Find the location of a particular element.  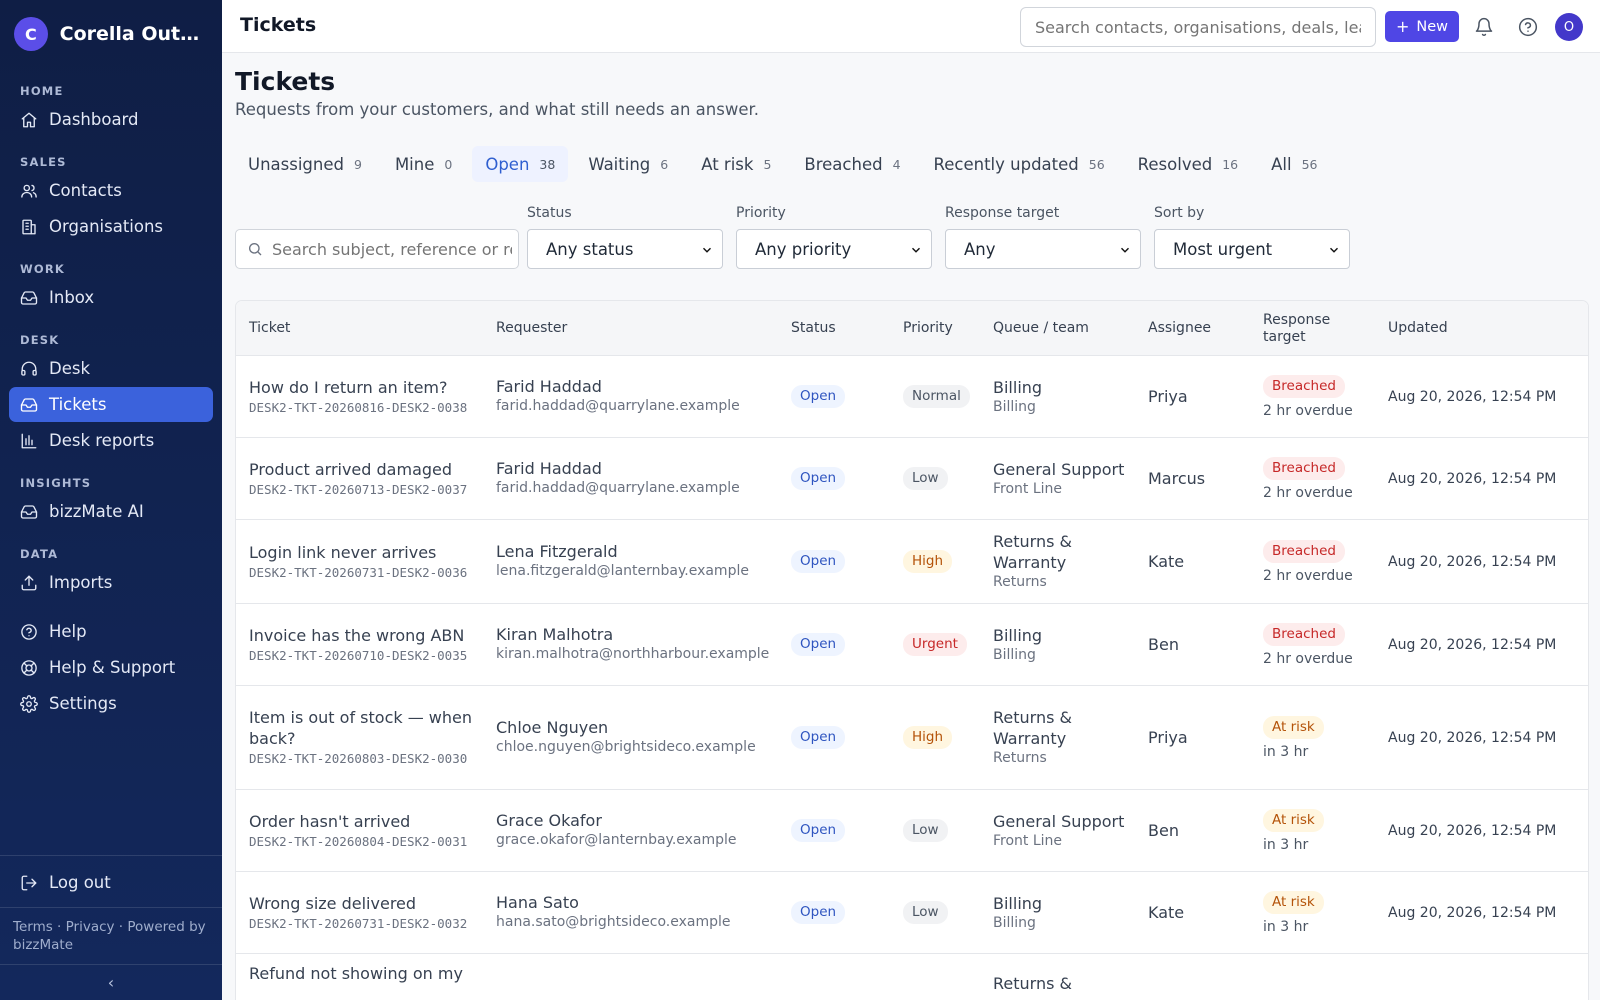

status-badge: Open is located at coordinates (818, 478).